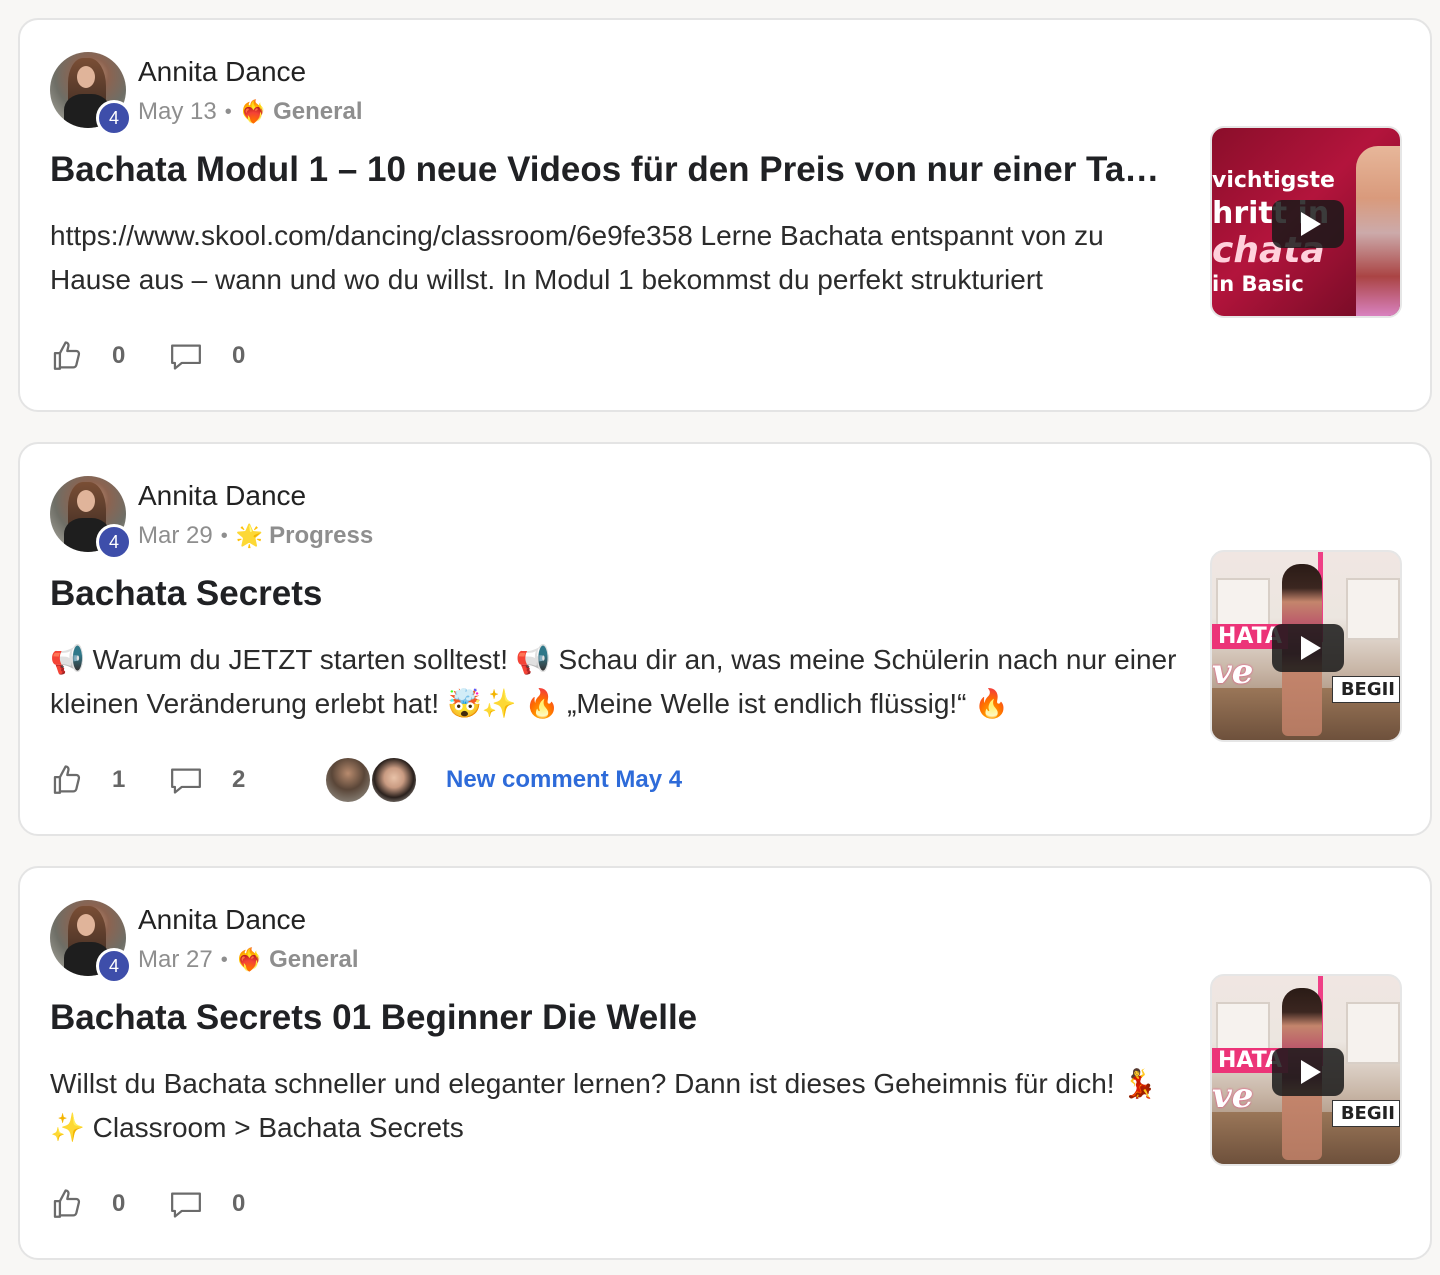 The width and height of the screenshot is (1440, 1275). I want to click on comment-button: 2, so click(224, 780).